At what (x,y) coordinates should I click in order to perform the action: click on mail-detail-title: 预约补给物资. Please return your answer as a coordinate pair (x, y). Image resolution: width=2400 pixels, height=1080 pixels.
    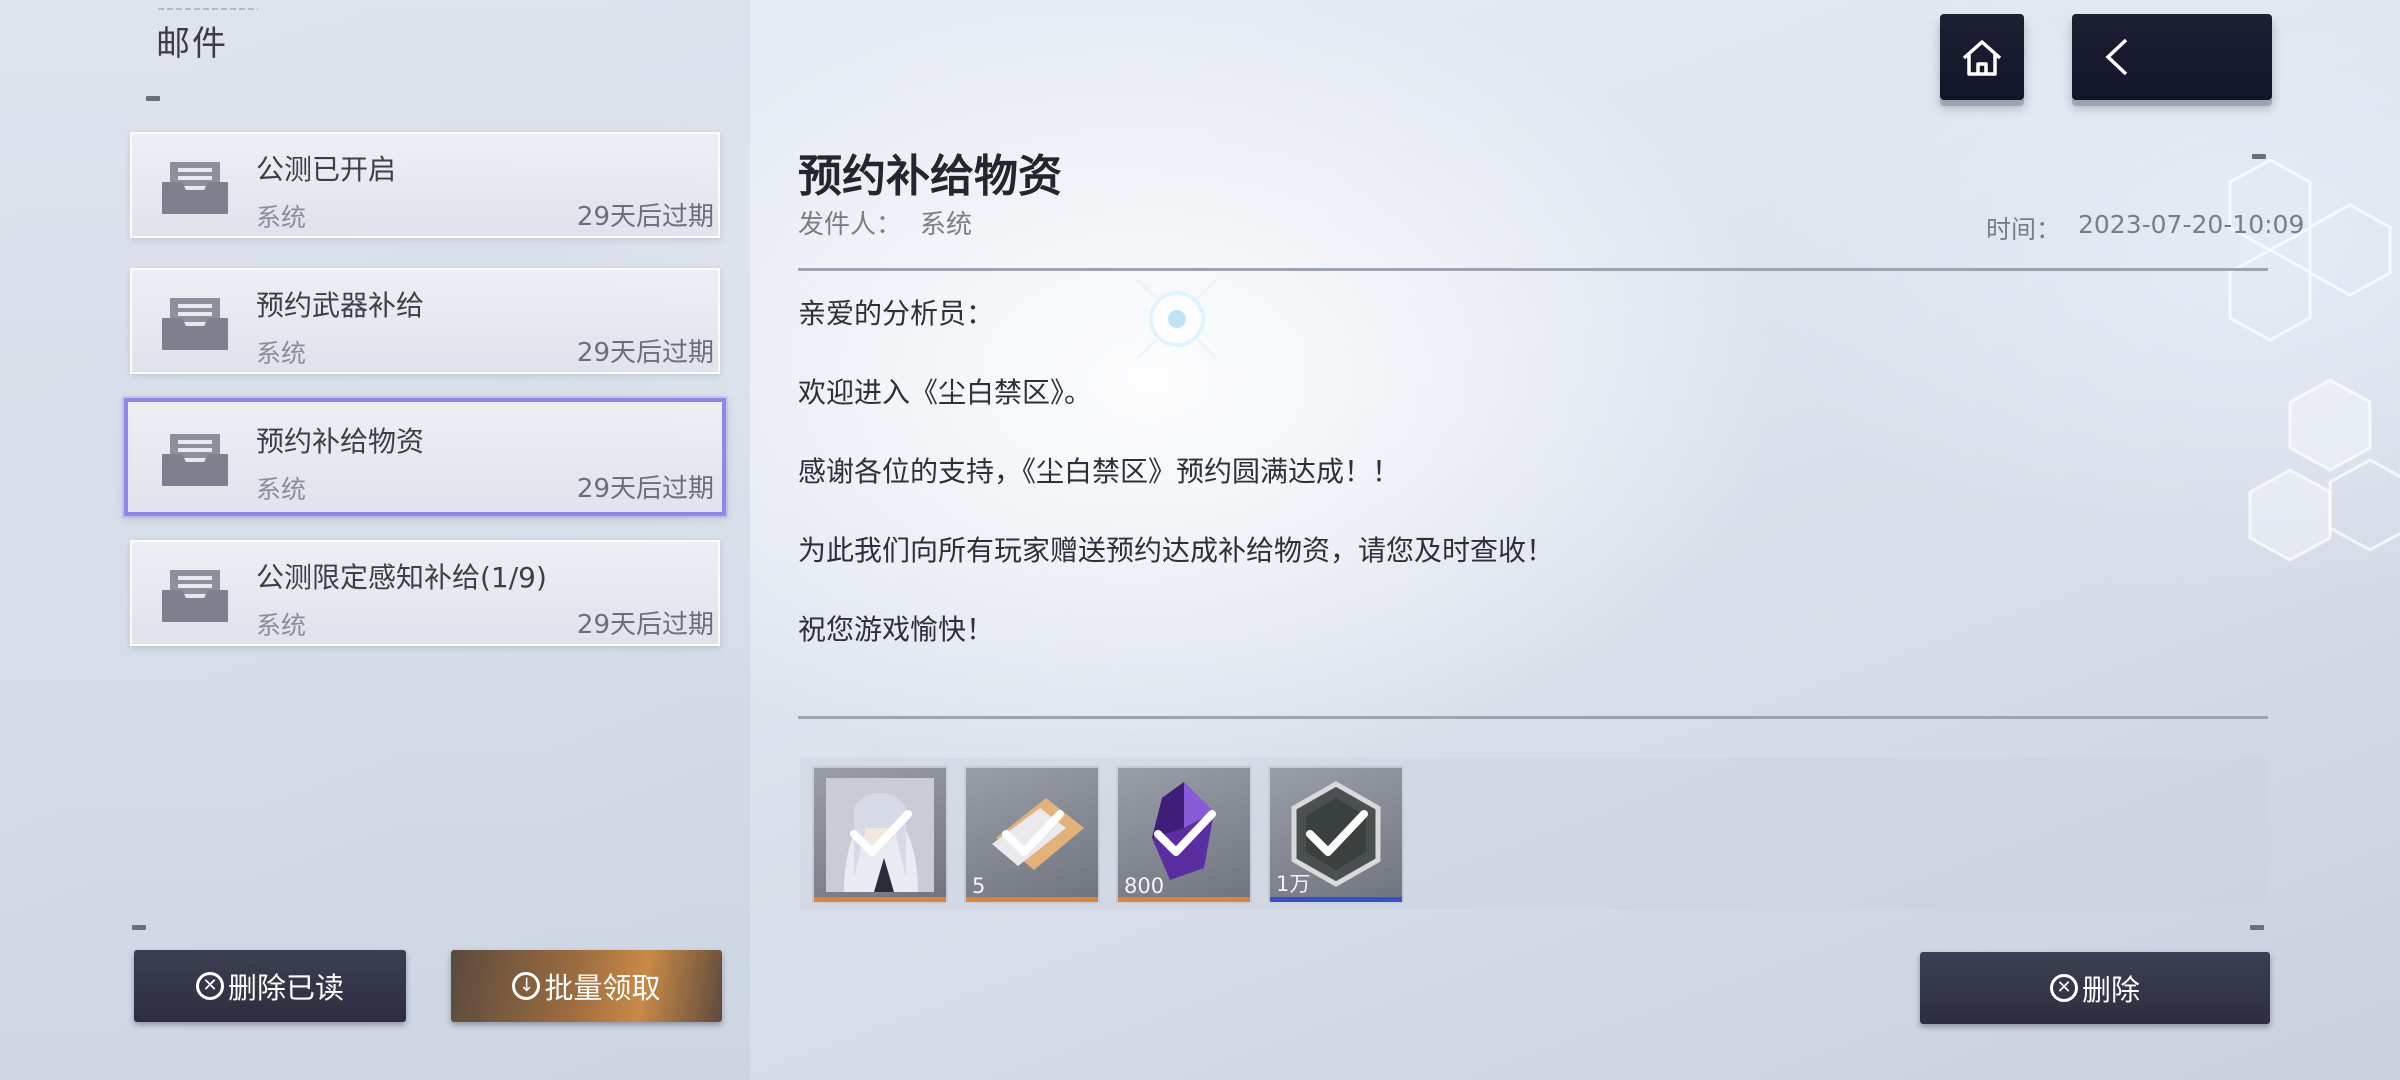
    Looking at the image, I should click on (930, 176).